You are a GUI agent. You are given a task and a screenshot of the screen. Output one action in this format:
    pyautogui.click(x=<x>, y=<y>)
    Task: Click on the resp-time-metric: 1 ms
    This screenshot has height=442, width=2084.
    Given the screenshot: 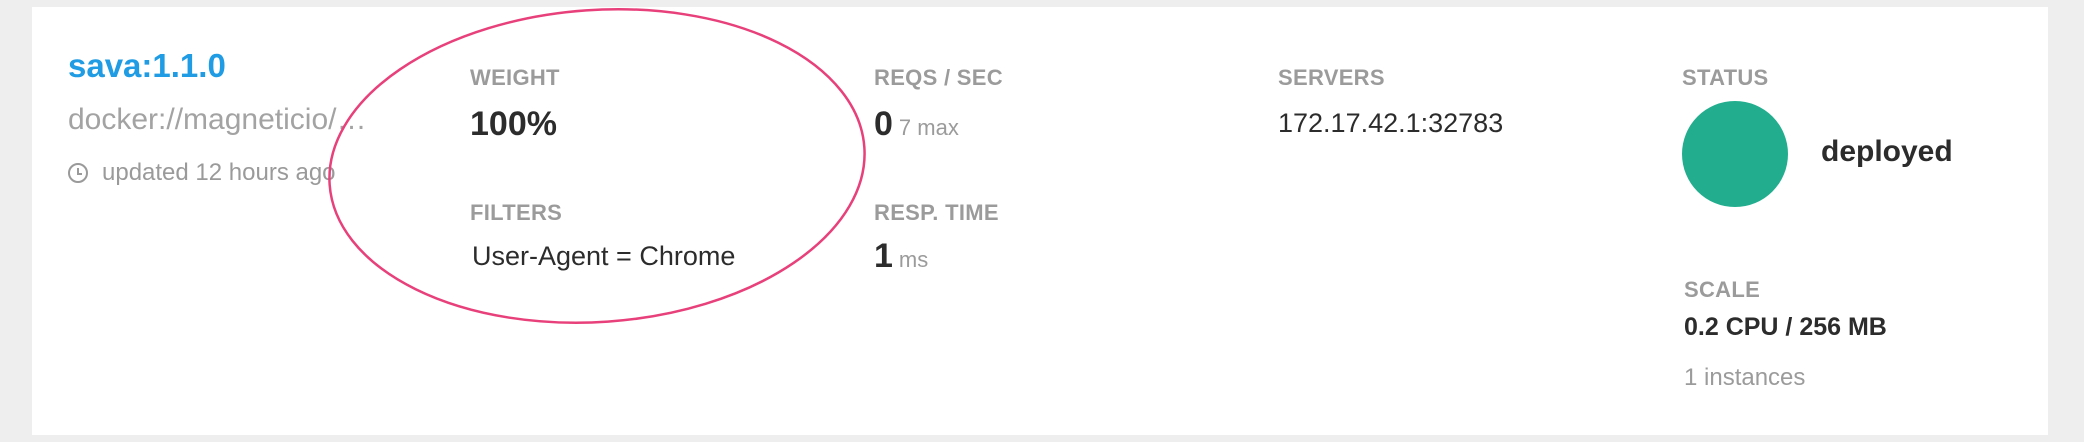 What is the action you would take?
    pyautogui.click(x=901, y=256)
    